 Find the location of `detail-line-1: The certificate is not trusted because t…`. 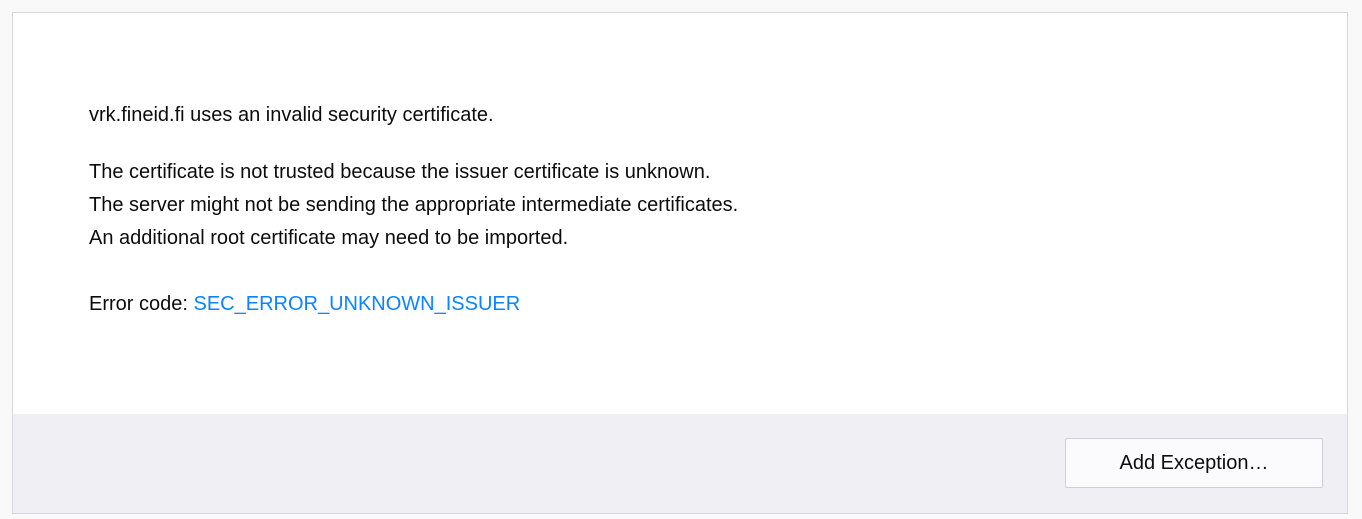

detail-line-1: The certificate is not trusted because t… is located at coordinates (400, 172).